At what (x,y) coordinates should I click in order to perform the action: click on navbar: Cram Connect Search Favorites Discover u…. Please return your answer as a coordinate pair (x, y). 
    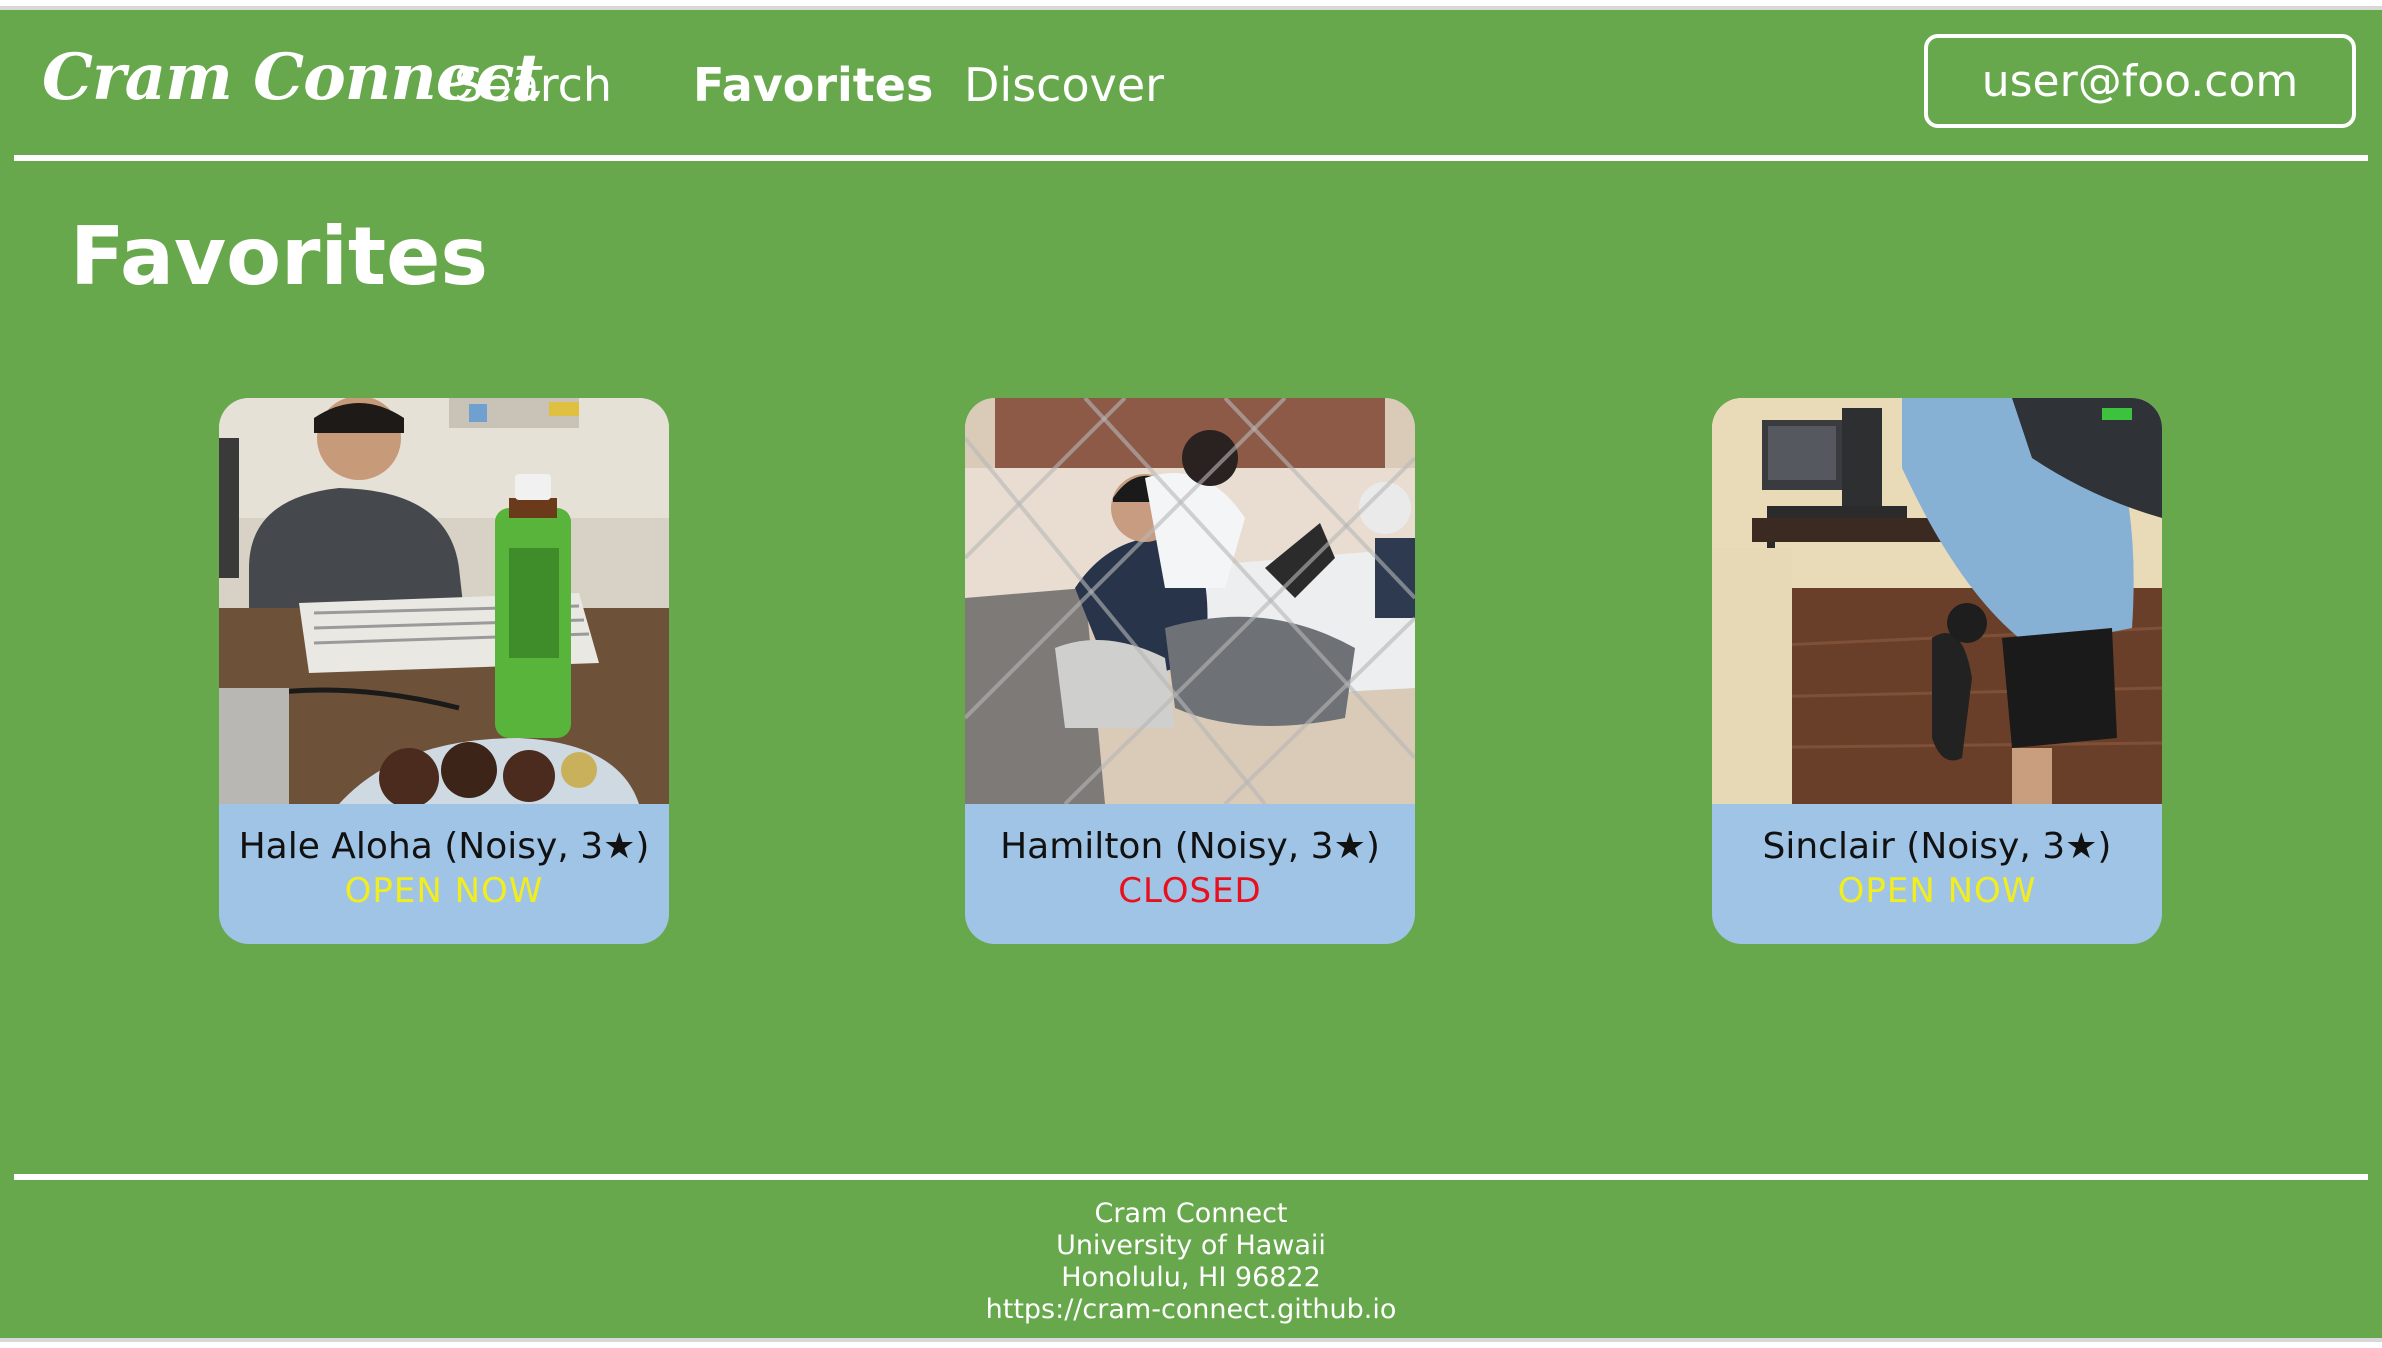
    Looking at the image, I should click on (1191, 86).